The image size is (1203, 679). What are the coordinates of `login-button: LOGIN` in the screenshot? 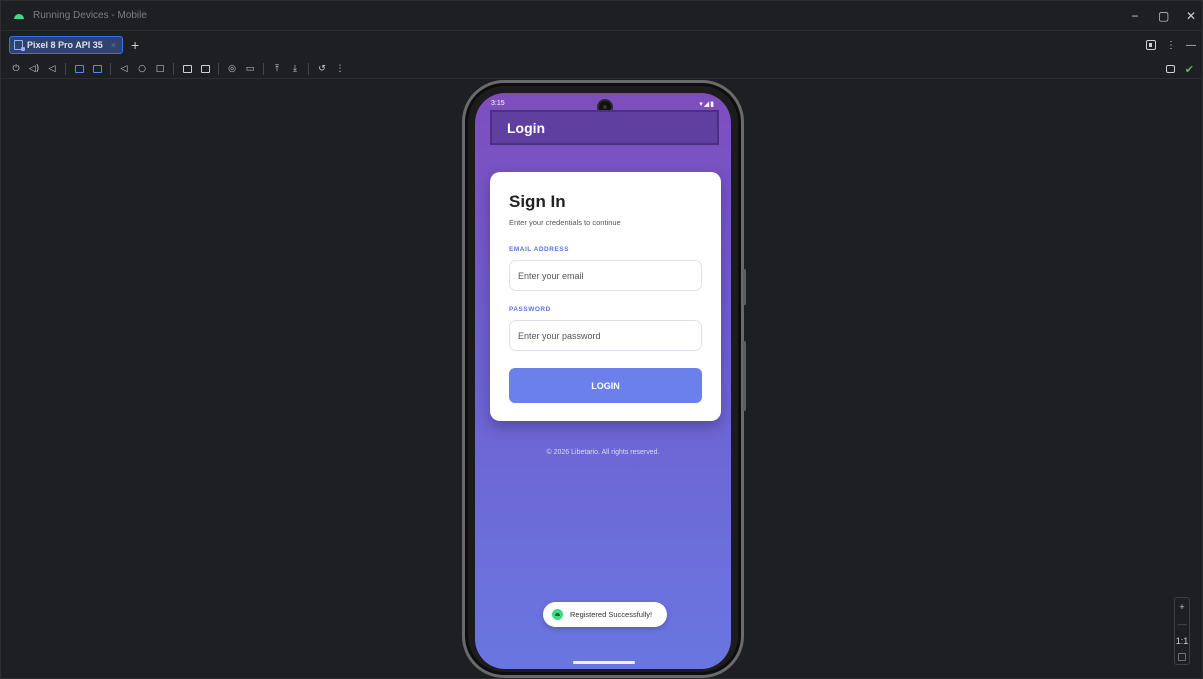 It's located at (605, 385).